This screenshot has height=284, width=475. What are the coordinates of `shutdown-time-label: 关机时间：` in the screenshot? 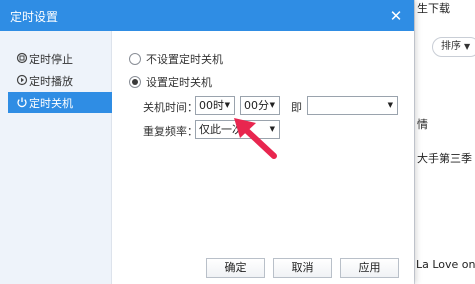 It's located at (170, 107).